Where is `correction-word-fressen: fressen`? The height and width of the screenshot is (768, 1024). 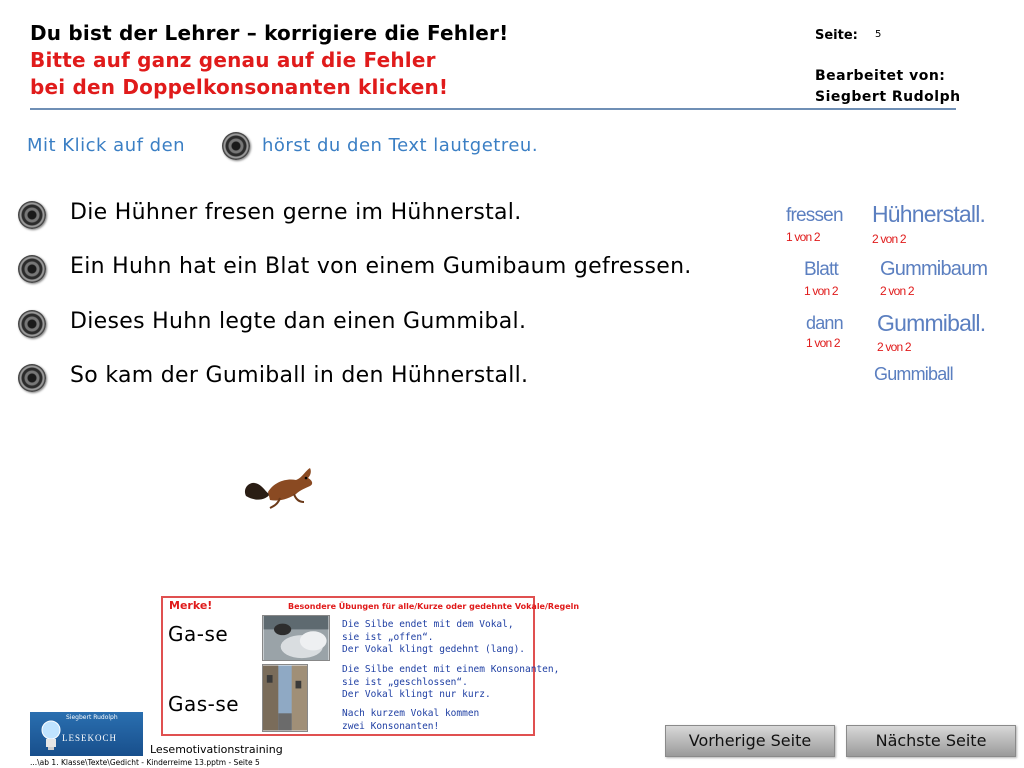 correction-word-fressen: fressen is located at coordinates (815, 216).